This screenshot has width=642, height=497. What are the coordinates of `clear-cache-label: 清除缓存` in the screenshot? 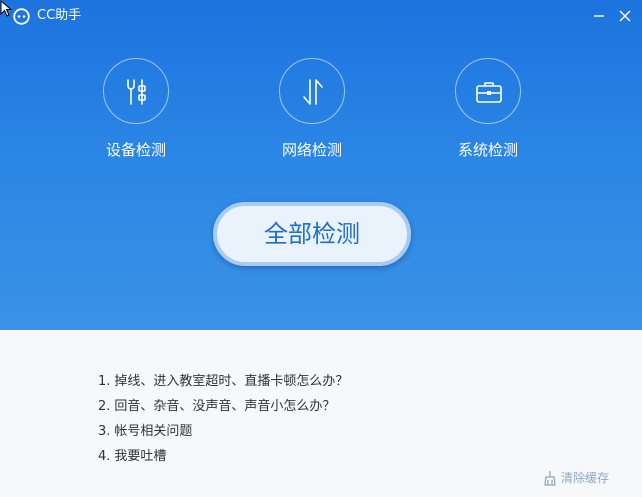 It's located at (585, 478).